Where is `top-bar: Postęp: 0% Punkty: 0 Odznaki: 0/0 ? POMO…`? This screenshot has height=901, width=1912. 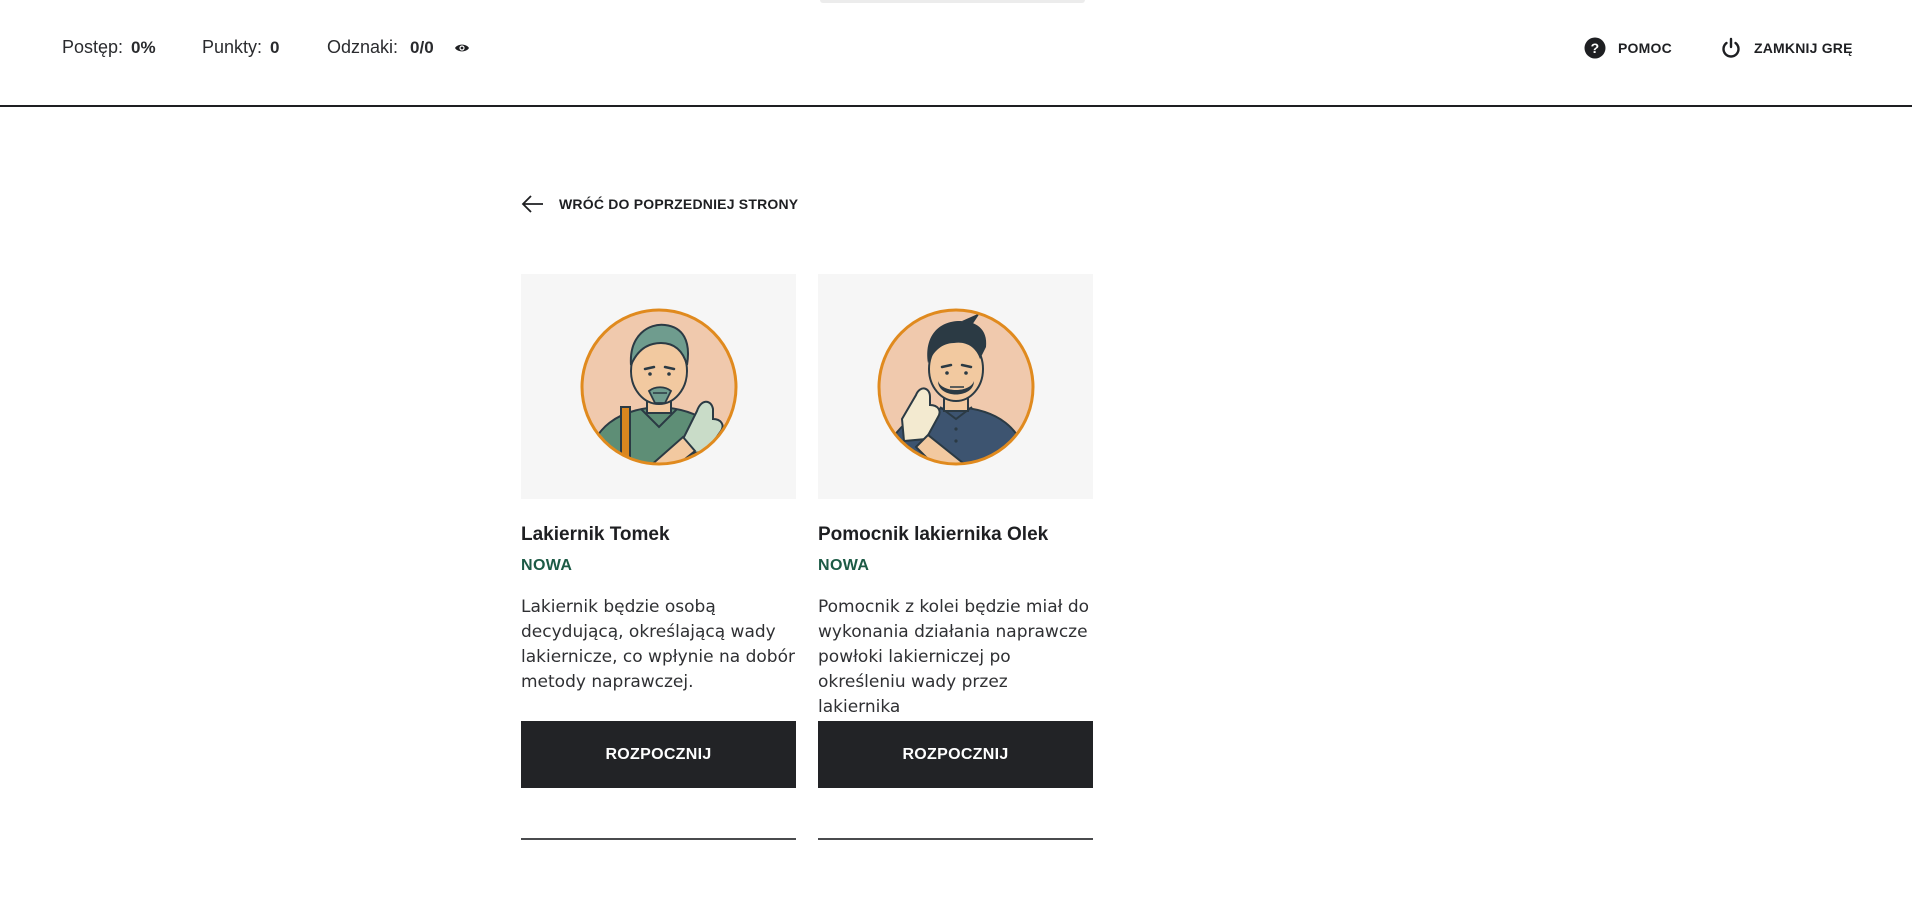 top-bar: Postęp: 0% Punkty: 0 Odznaki: 0/0 ? POMO… is located at coordinates (956, 53).